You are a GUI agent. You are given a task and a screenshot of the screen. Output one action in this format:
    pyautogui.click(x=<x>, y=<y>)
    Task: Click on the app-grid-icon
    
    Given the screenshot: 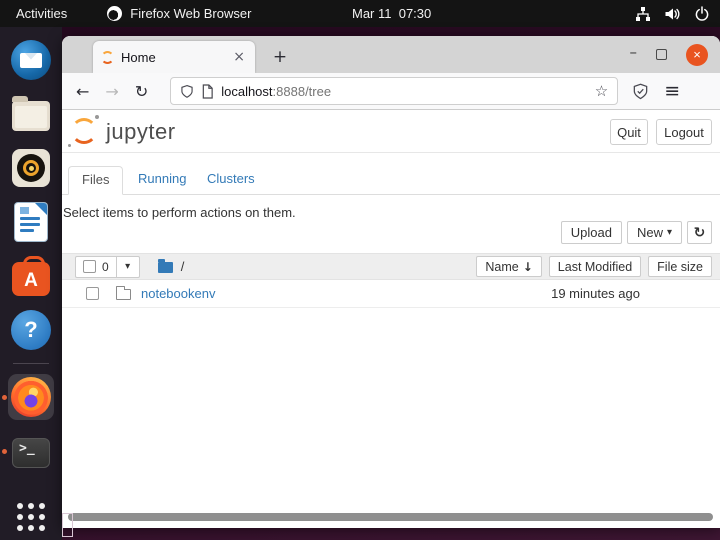 What is the action you would take?
    pyautogui.click(x=31, y=517)
    